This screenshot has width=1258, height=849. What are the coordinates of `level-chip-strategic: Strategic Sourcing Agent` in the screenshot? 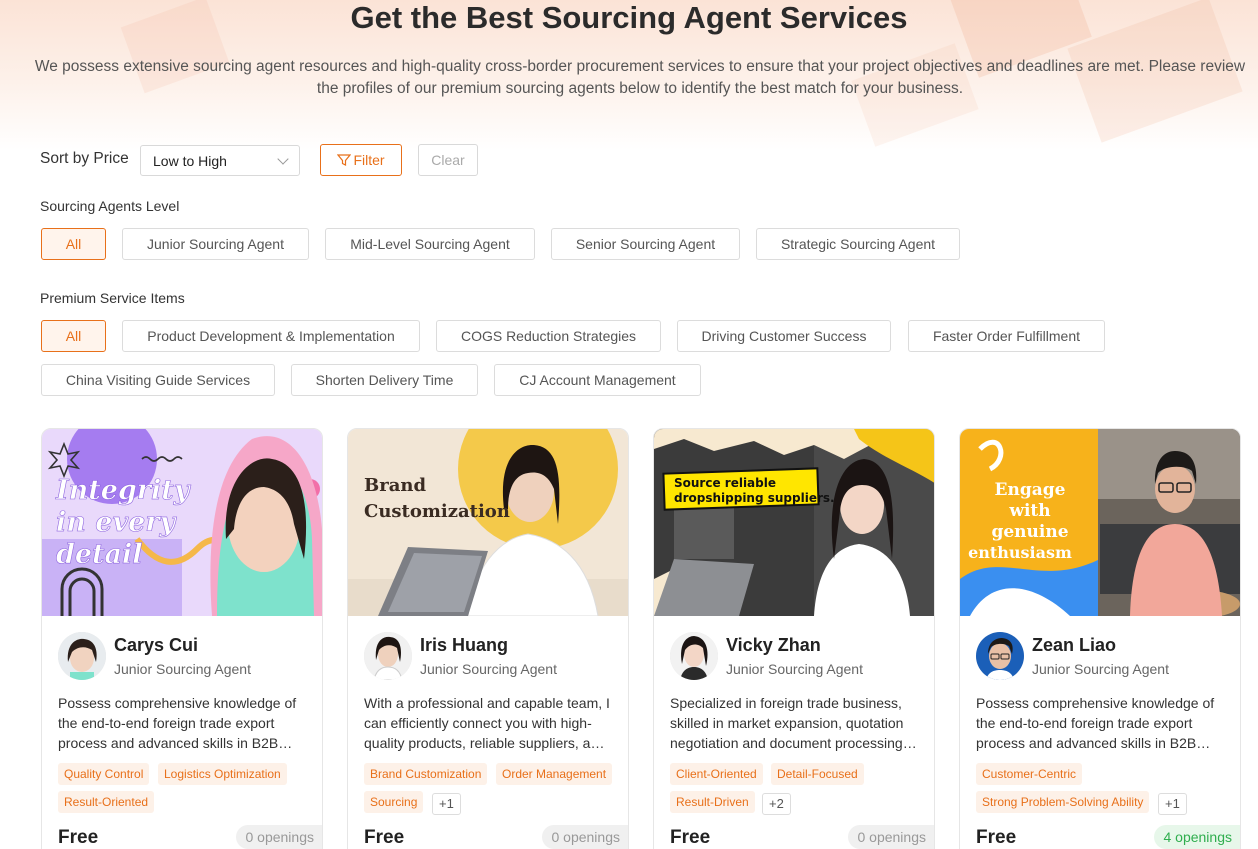 It's located at (858, 244).